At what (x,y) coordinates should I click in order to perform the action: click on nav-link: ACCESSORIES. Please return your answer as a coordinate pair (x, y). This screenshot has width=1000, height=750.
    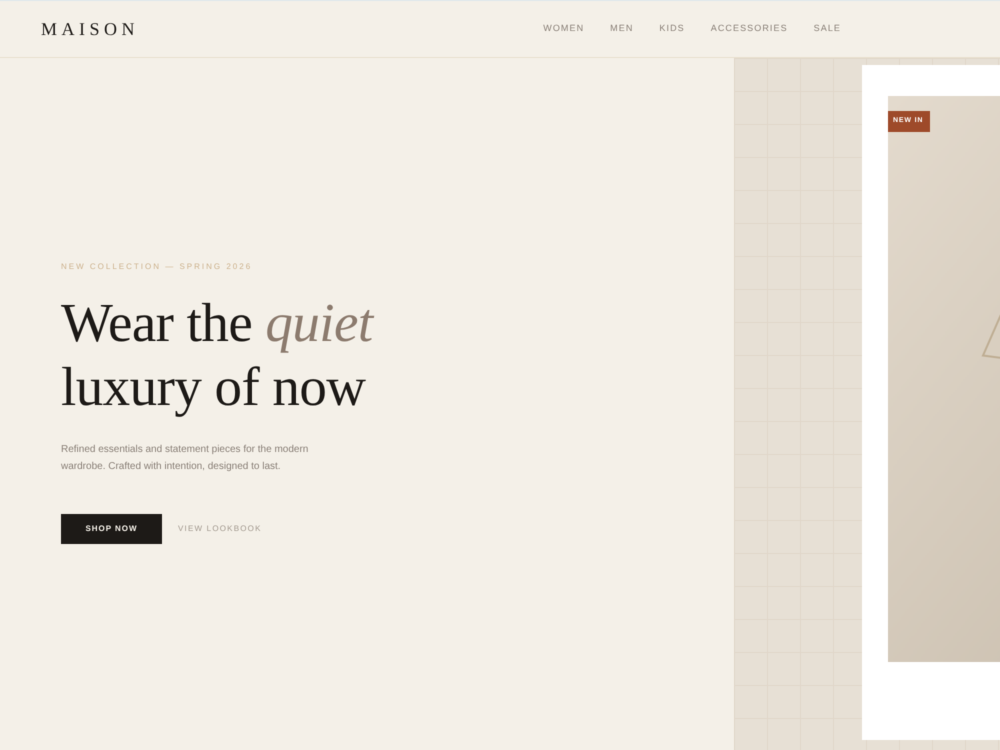
    Looking at the image, I should click on (749, 29).